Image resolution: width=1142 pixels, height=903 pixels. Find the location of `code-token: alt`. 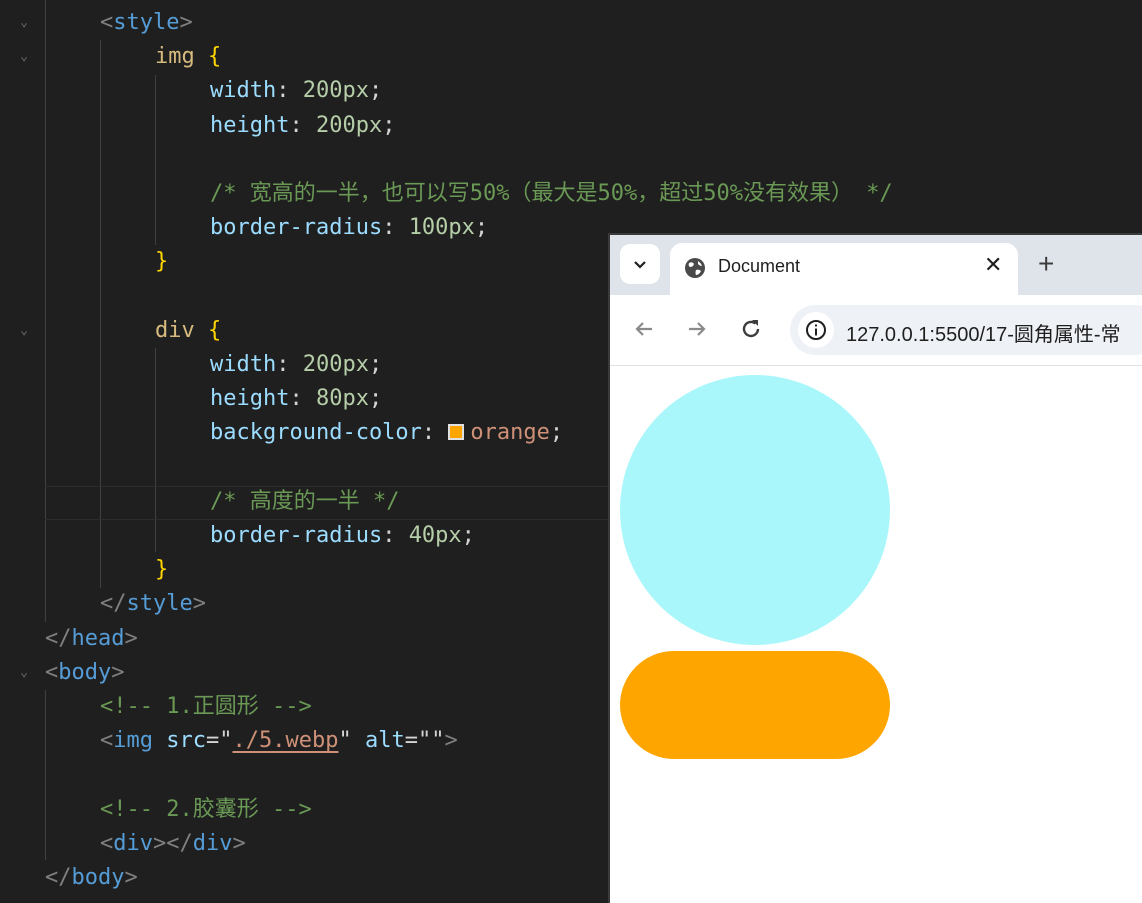

code-token: alt is located at coordinates (384, 741).